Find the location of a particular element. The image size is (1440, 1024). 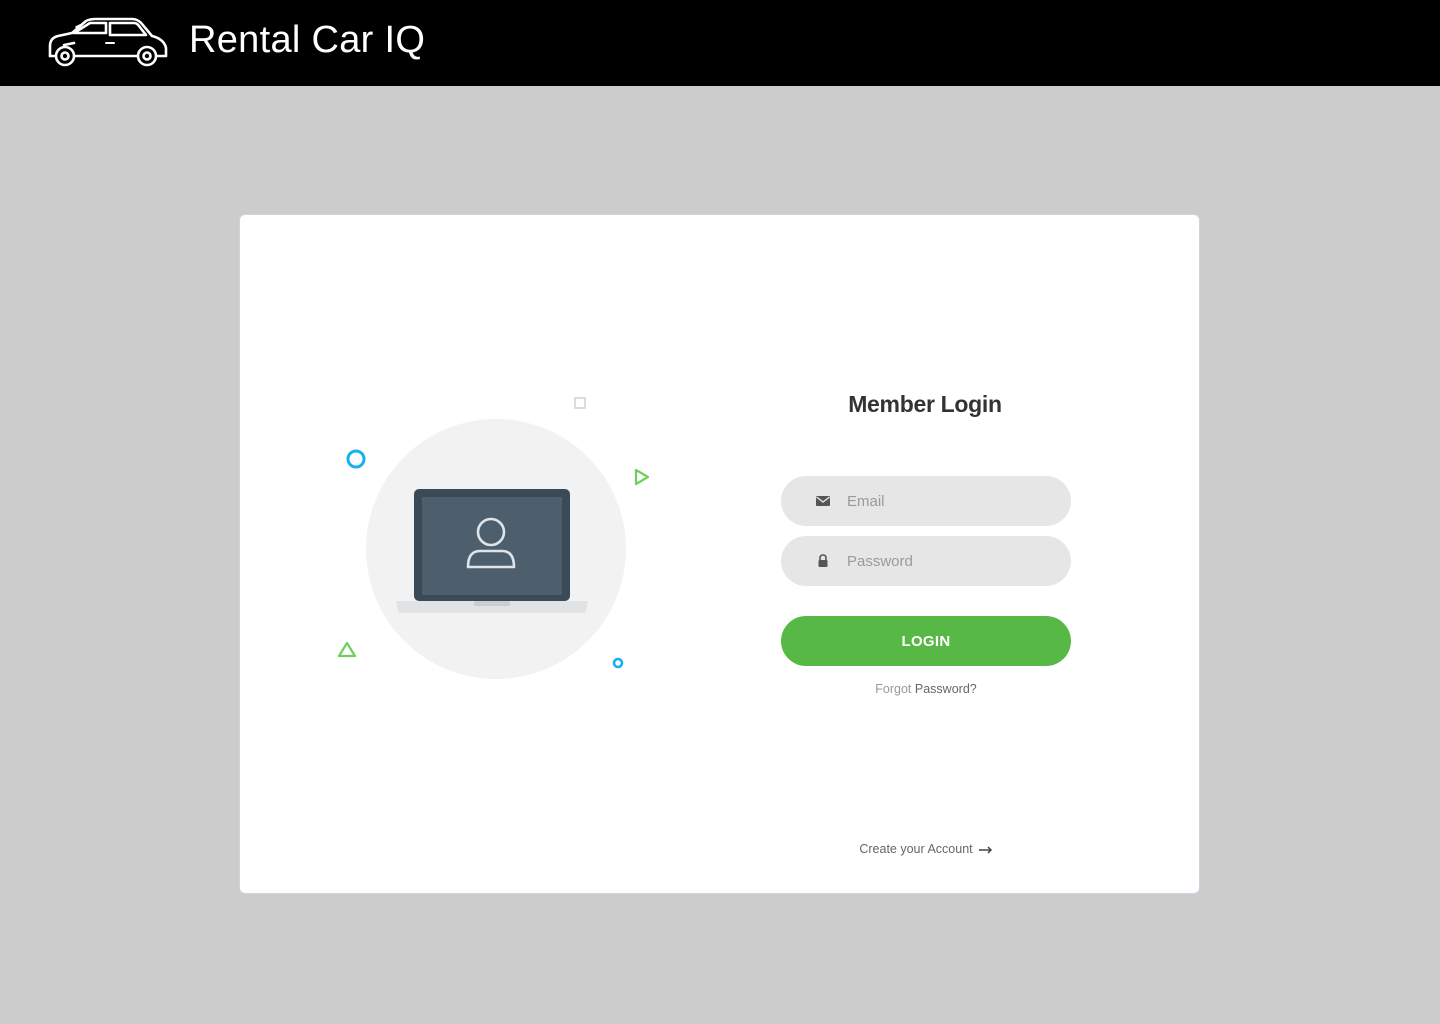

lock-icon is located at coordinates (823, 560).